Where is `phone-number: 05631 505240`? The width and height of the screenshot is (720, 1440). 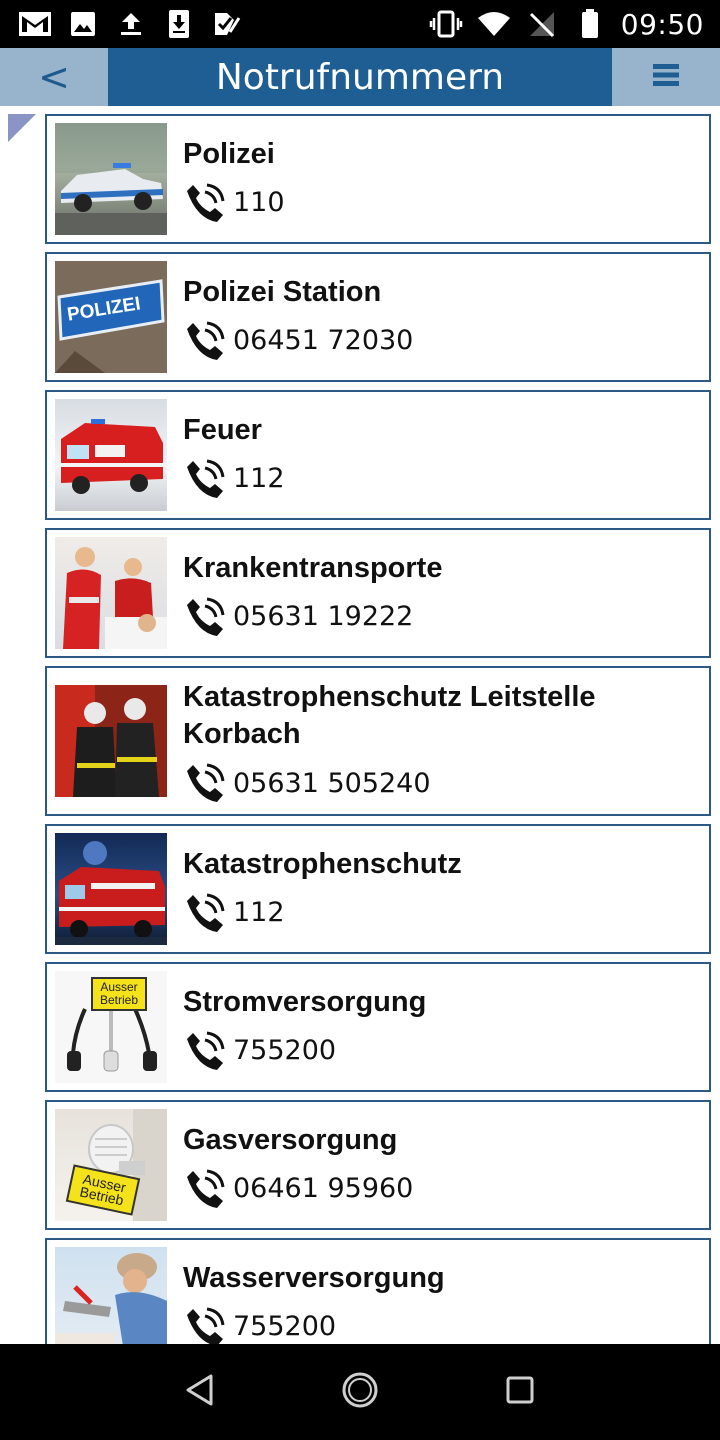
phone-number: 05631 505240 is located at coordinates (332, 783).